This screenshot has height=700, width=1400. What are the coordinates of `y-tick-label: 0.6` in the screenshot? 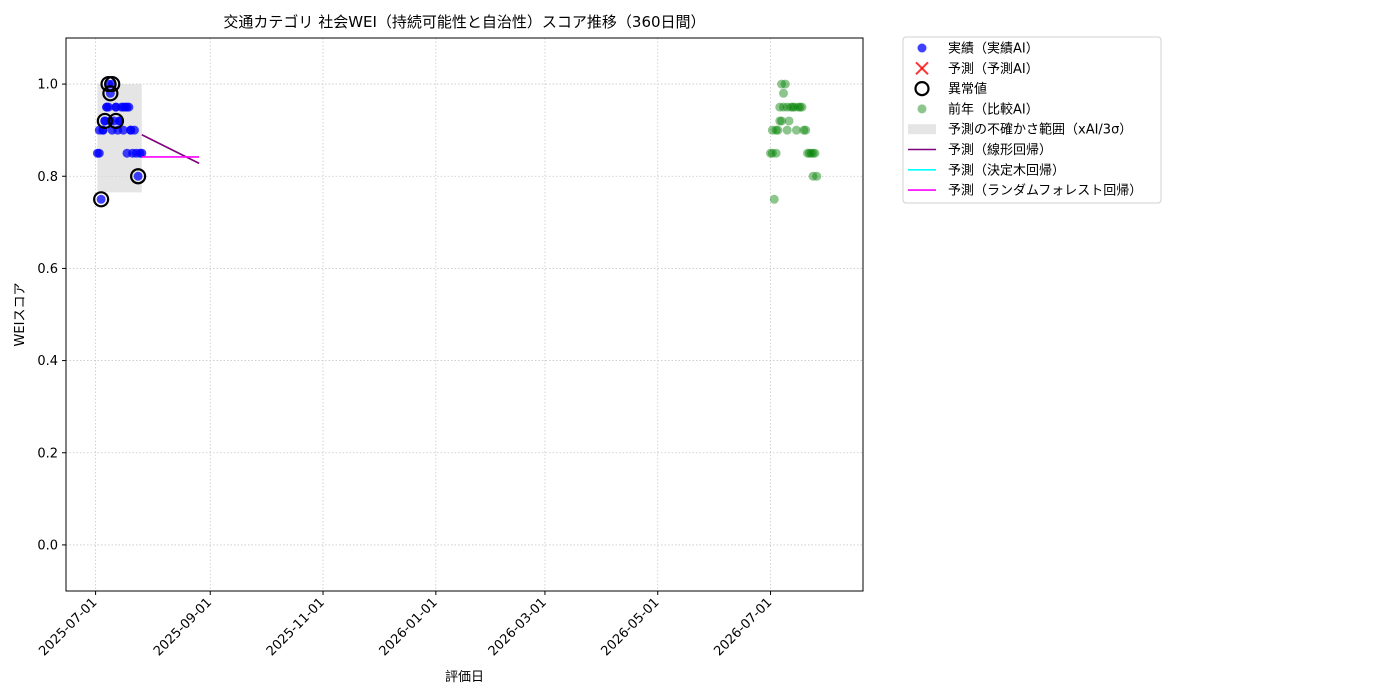 It's located at (47, 269).